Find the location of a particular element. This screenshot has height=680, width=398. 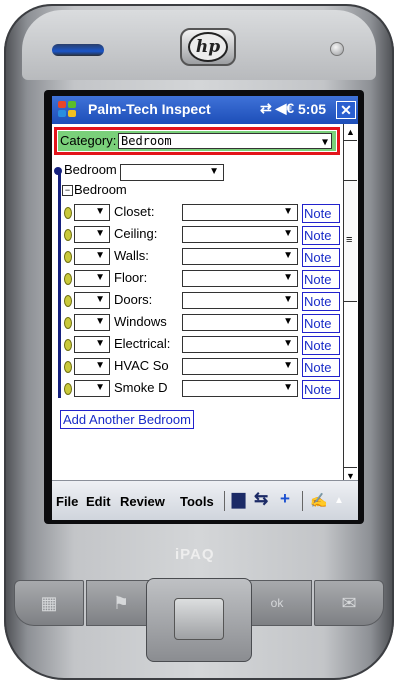

add-bedroom-button: Add Another Bedroom is located at coordinates (127, 419).